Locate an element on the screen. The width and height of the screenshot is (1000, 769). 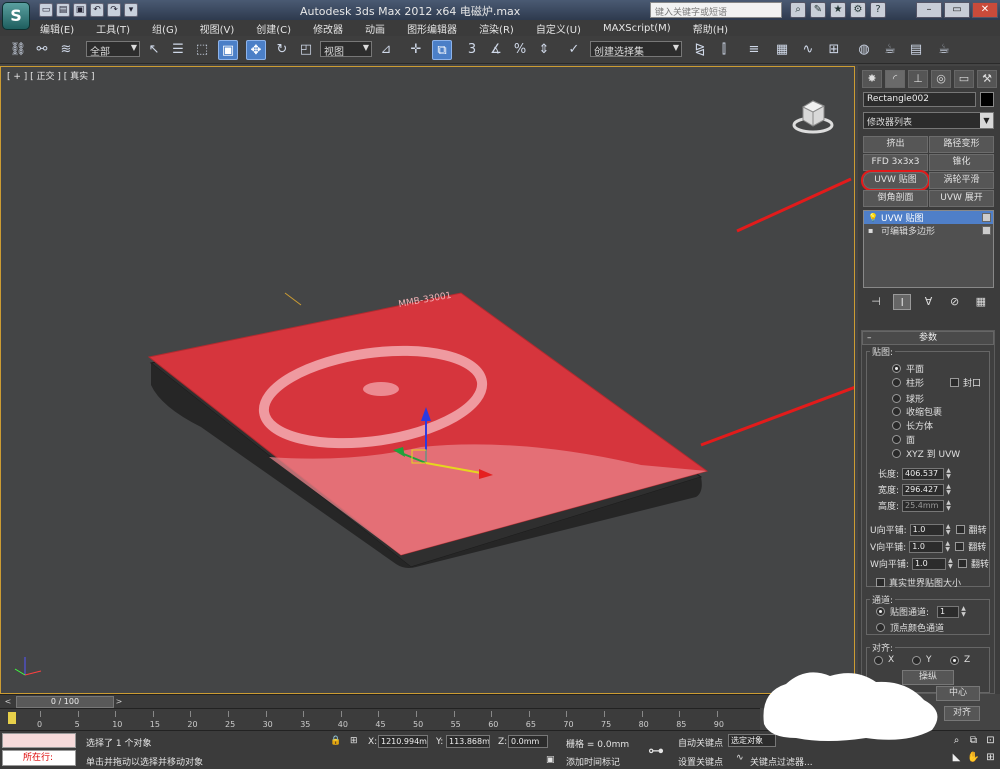
menu-item-1: 工具(T) is located at coordinates (113, 28).